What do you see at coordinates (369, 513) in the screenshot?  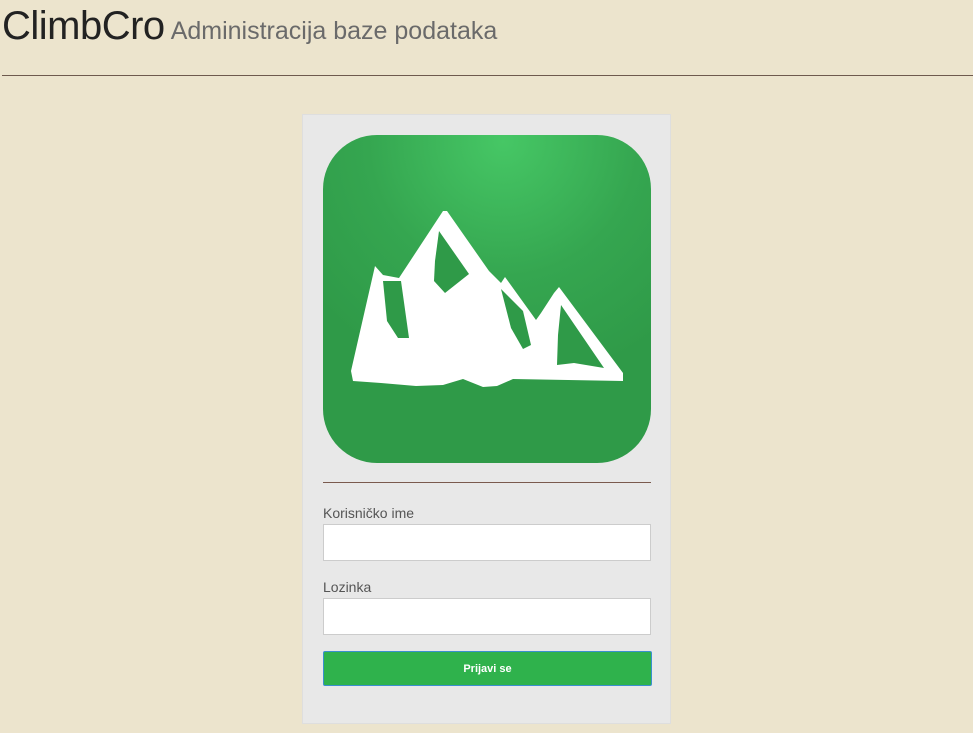 I see `username-label: Korisničko ime` at bounding box center [369, 513].